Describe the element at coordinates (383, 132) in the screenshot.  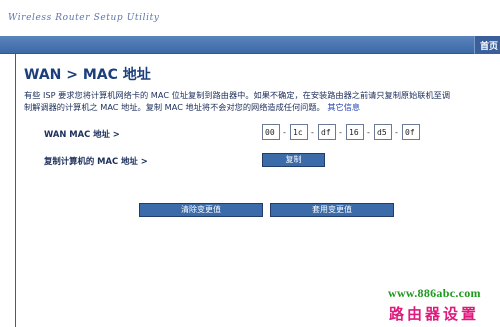
I see `mac-octet-5-input: d5` at that location.